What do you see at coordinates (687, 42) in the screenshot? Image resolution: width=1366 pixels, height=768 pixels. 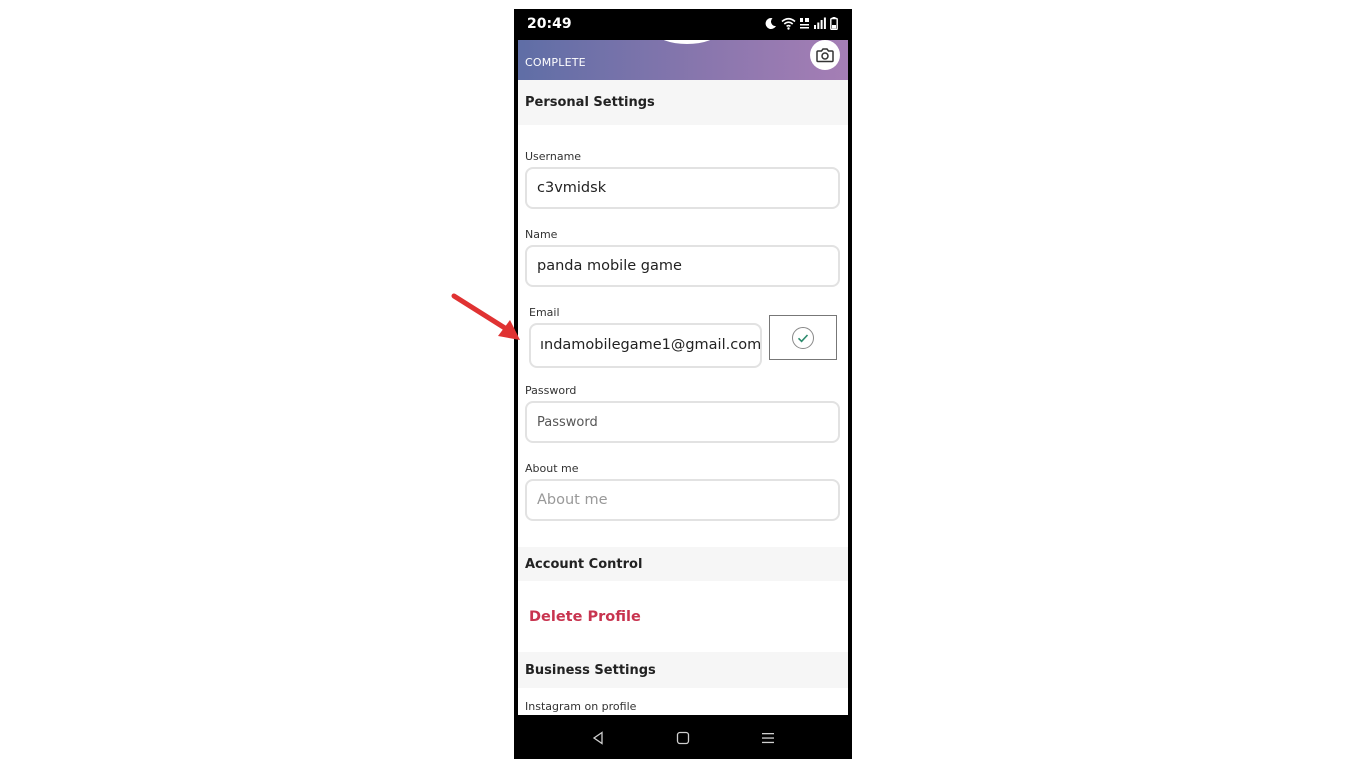 I see `avatar-edge` at bounding box center [687, 42].